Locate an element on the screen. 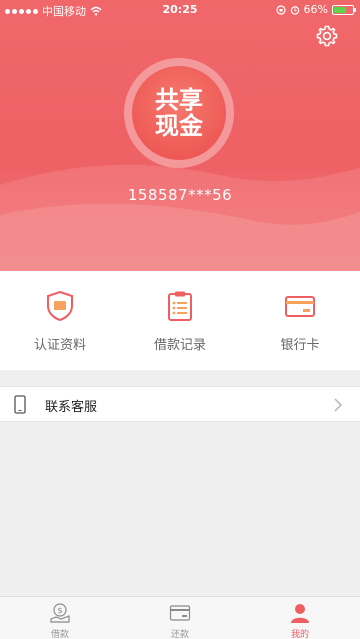 This screenshot has height=639, width=360. tab-repay: 还款 is located at coordinates (180, 618).